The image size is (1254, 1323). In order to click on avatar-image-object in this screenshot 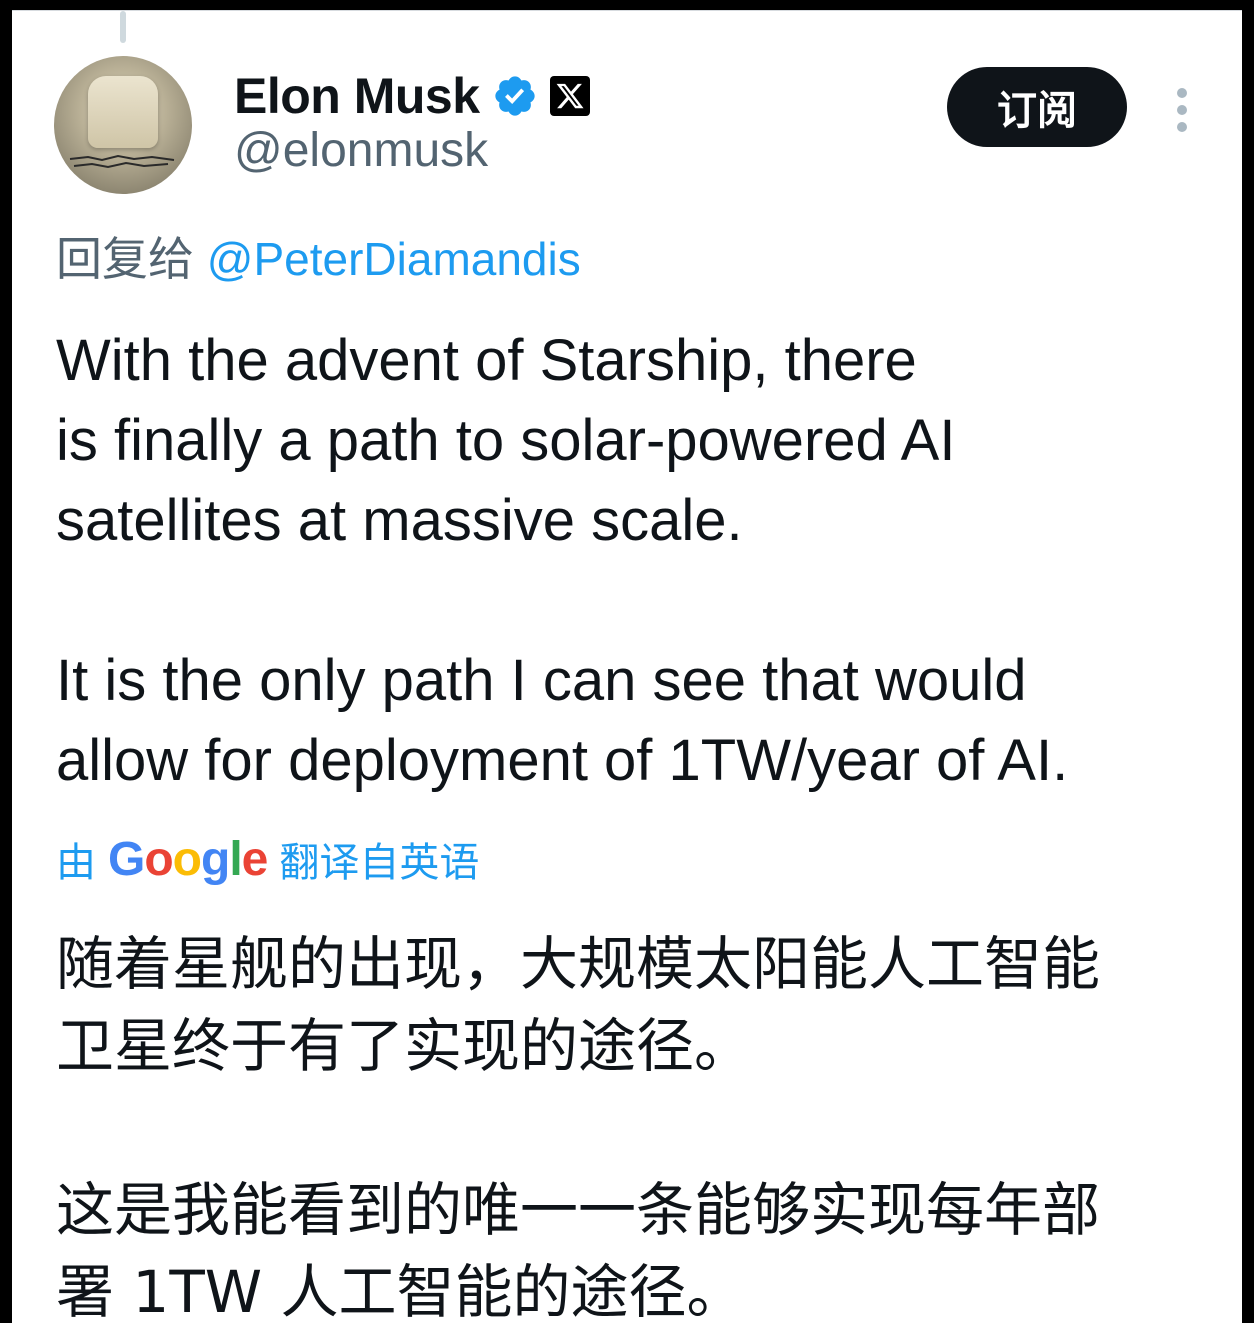, I will do `click(123, 112)`.